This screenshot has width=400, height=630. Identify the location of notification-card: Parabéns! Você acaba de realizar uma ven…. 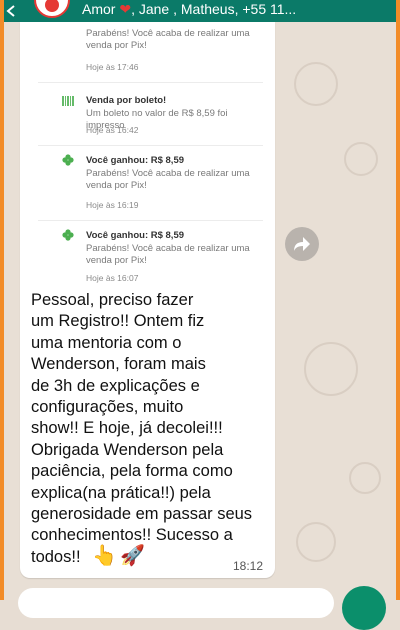
(150, 52).